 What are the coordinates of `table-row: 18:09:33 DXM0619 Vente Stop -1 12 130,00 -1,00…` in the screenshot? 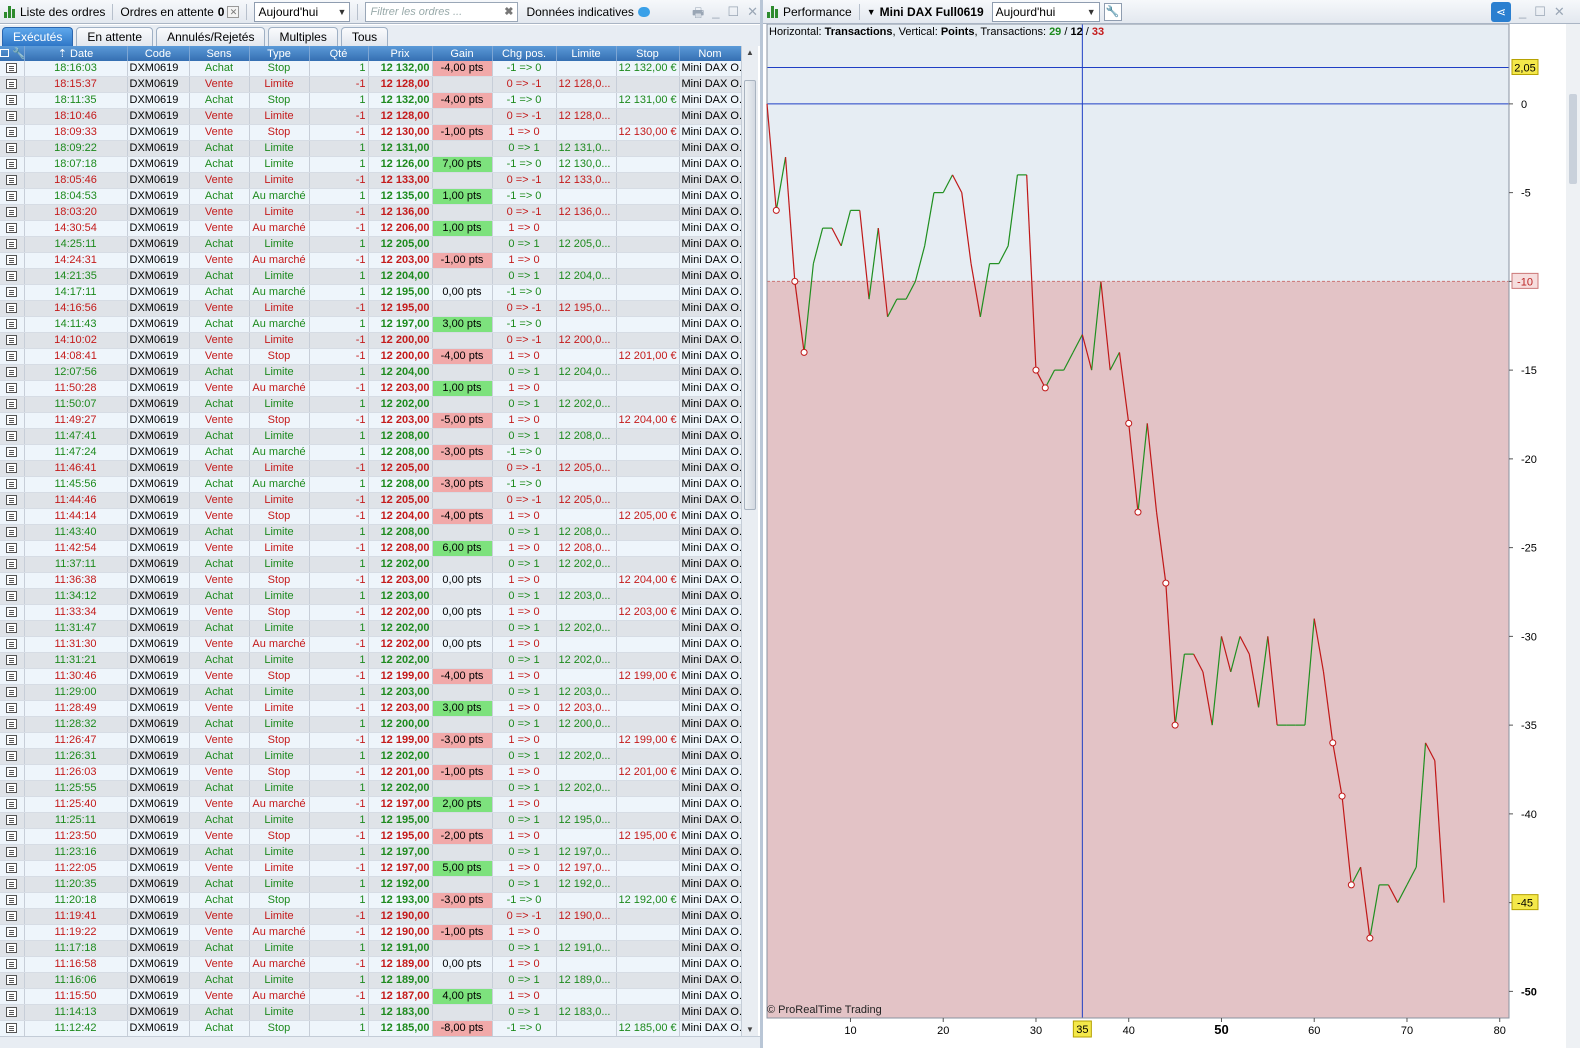 It's located at (370, 133).